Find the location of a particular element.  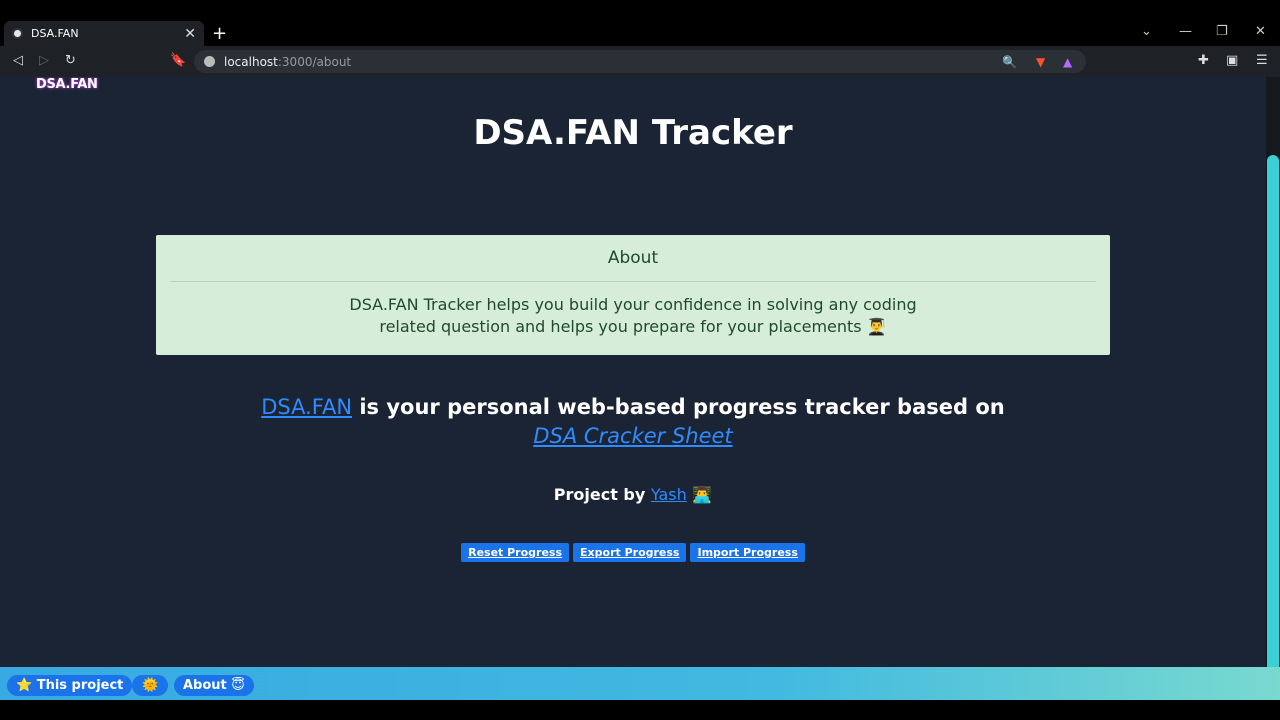

scrollbar-thumb is located at coordinates (1273, 411).